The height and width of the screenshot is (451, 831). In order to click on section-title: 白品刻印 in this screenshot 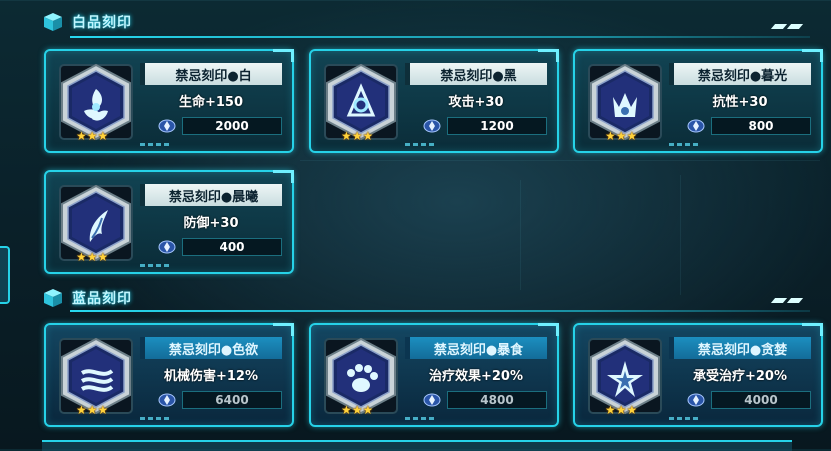, I will do `click(102, 23)`.